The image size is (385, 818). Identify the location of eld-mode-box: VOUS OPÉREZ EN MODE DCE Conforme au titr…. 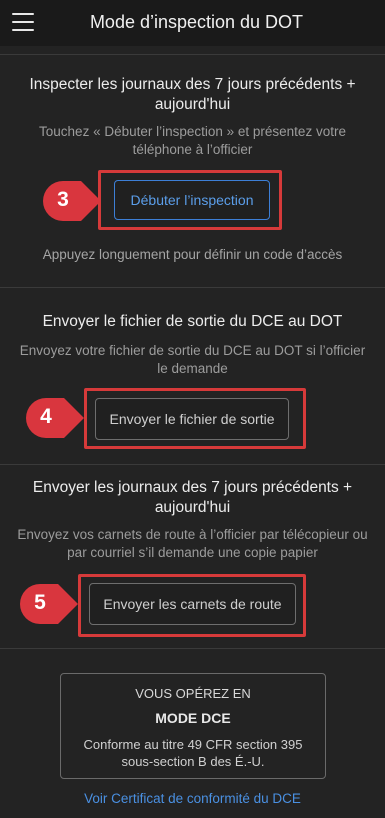
(193, 726).